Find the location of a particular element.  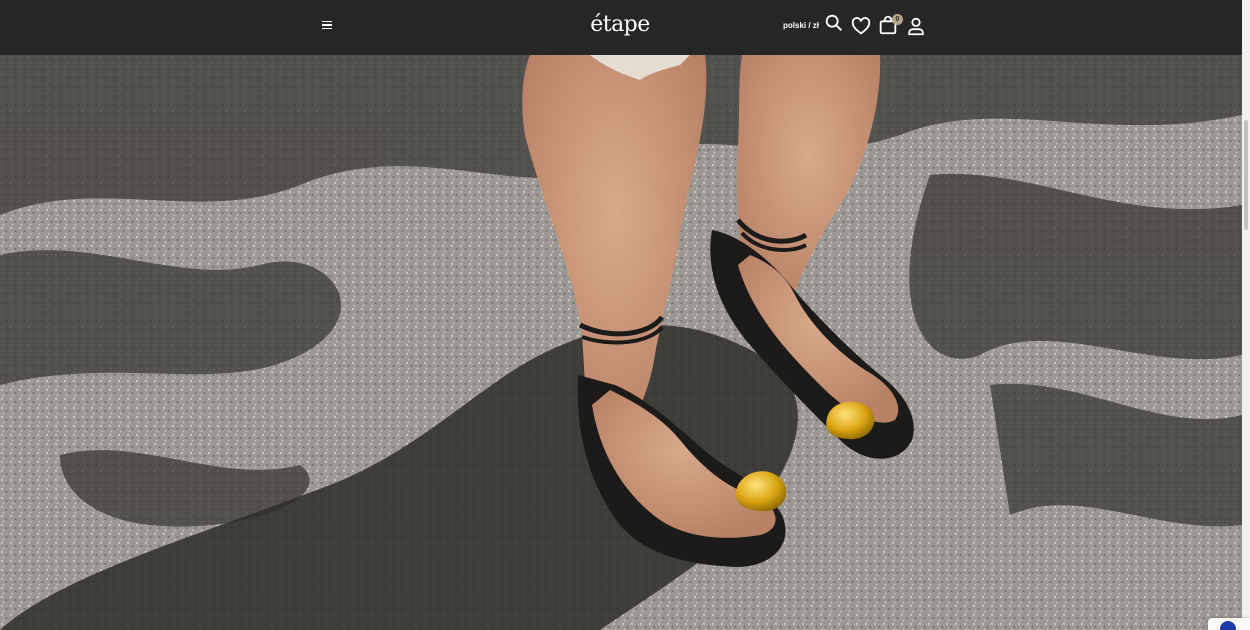

site-header: étape polski / zł 0 is located at coordinates (621, 27).